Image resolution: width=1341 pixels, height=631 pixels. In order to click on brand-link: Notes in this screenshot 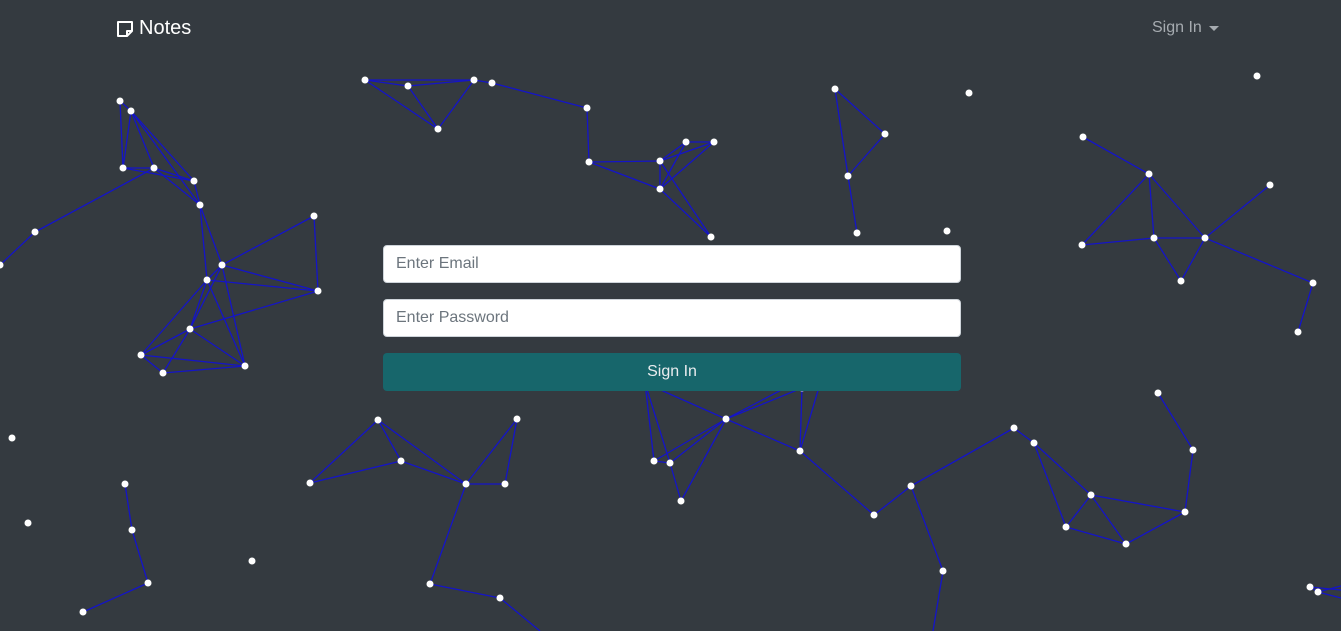, I will do `click(153, 28)`.